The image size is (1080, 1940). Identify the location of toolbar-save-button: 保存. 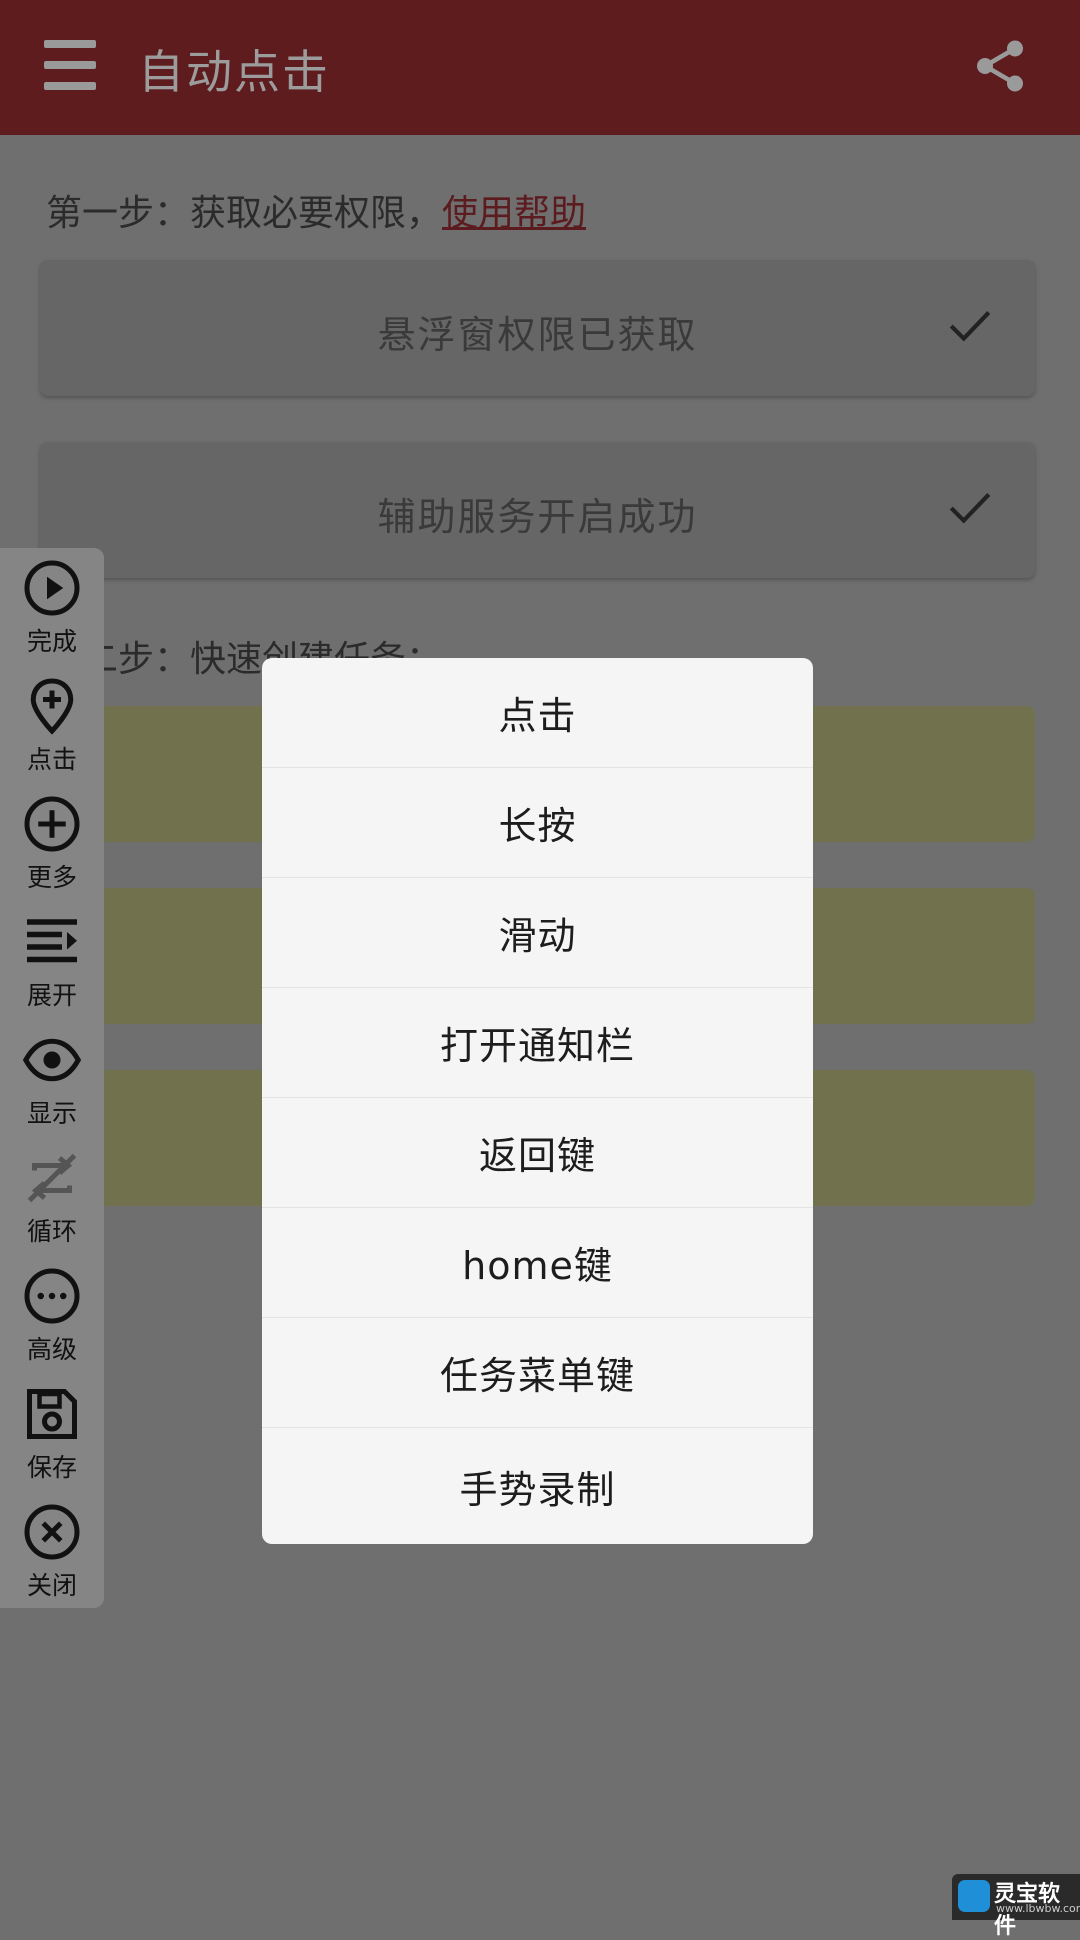
(52, 1433).